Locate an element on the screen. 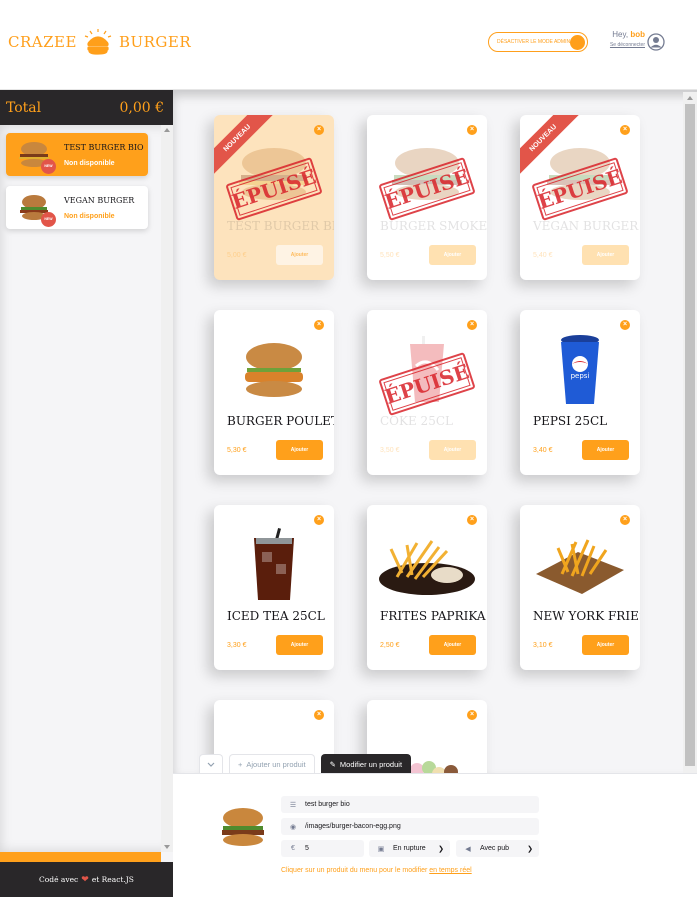 The width and height of the screenshot is (697, 897). scroll-down-arrow-icon is located at coordinates (167, 847).